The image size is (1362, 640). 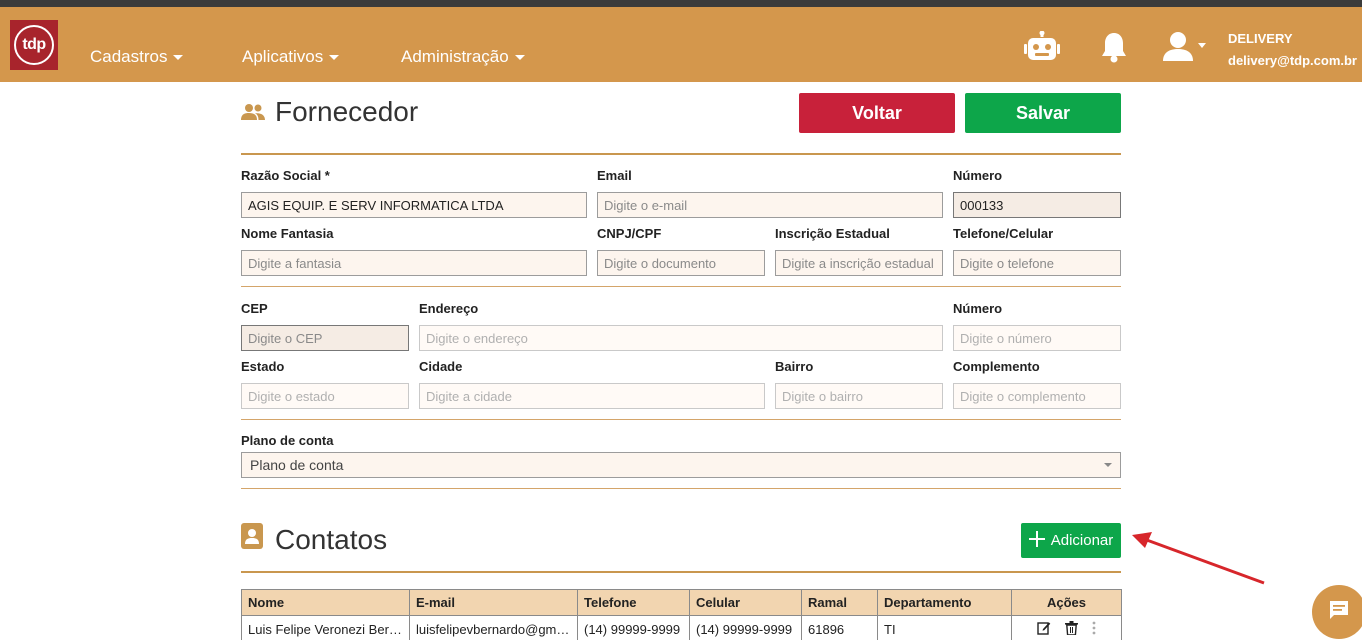 What do you see at coordinates (996, 366) in the screenshot?
I see `complemento-label: Complemento` at bounding box center [996, 366].